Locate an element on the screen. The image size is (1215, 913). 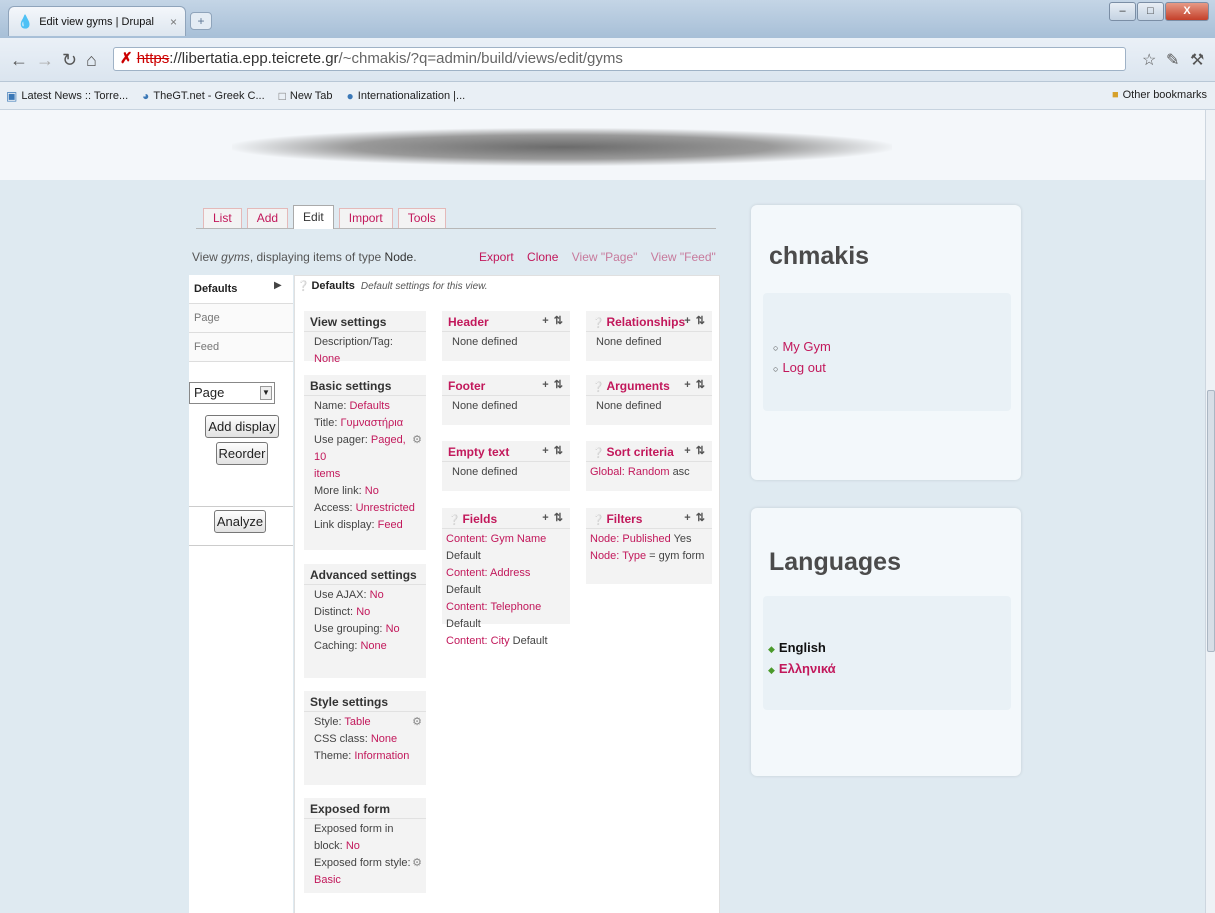
setting-label: Exposed form style: is located at coordinates (362, 863).